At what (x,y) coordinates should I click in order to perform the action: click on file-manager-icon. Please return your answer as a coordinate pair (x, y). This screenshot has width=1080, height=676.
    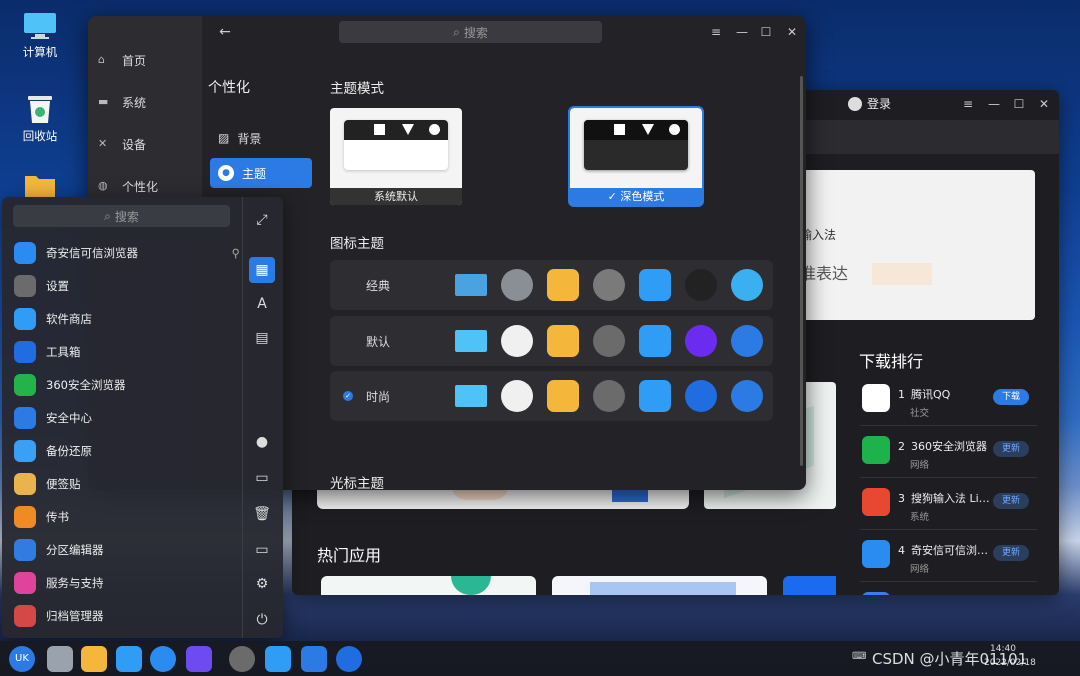
    Looking at the image, I should click on (94, 659).